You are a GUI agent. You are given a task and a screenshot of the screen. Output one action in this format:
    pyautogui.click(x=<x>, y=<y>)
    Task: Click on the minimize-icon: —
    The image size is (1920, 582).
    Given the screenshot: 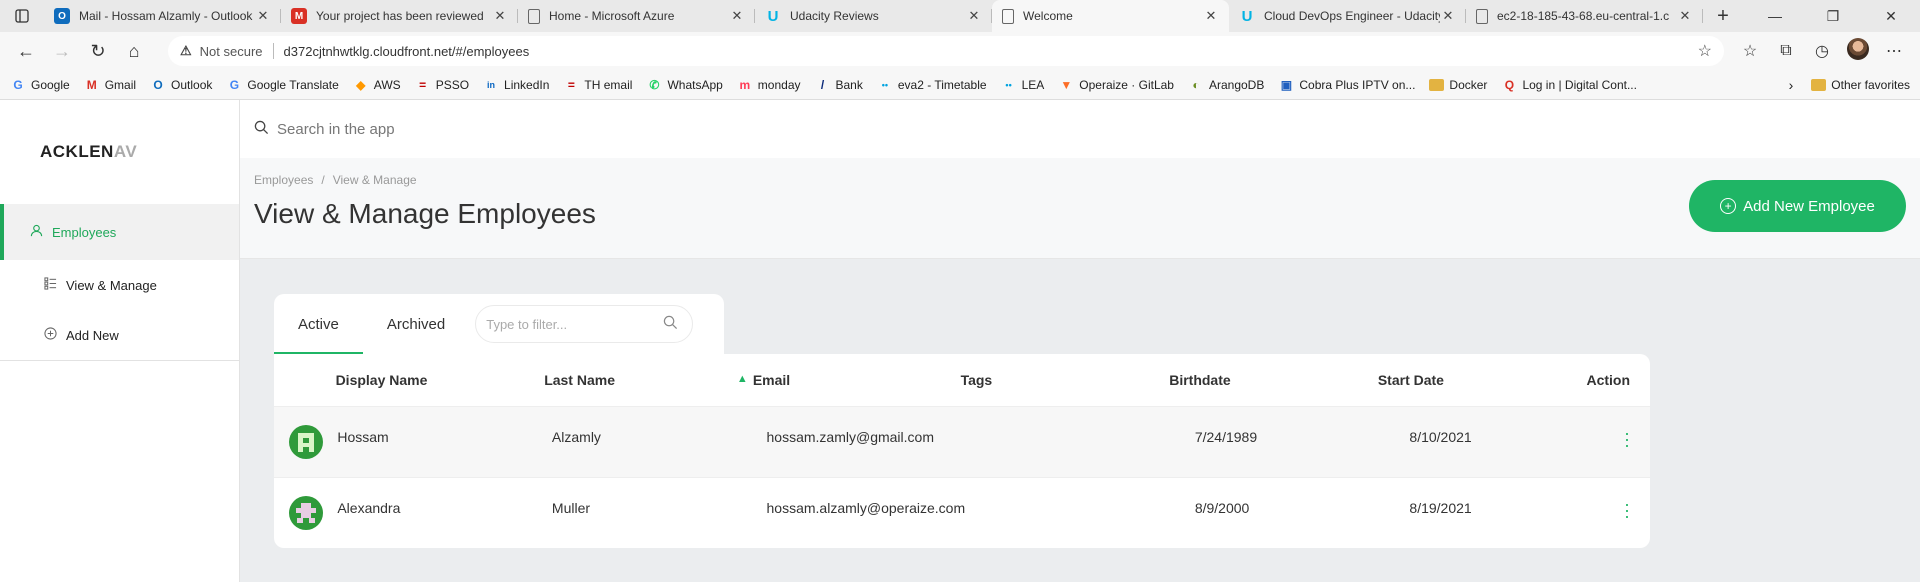 What is the action you would take?
    pyautogui.click(x=1775, y=16)
    